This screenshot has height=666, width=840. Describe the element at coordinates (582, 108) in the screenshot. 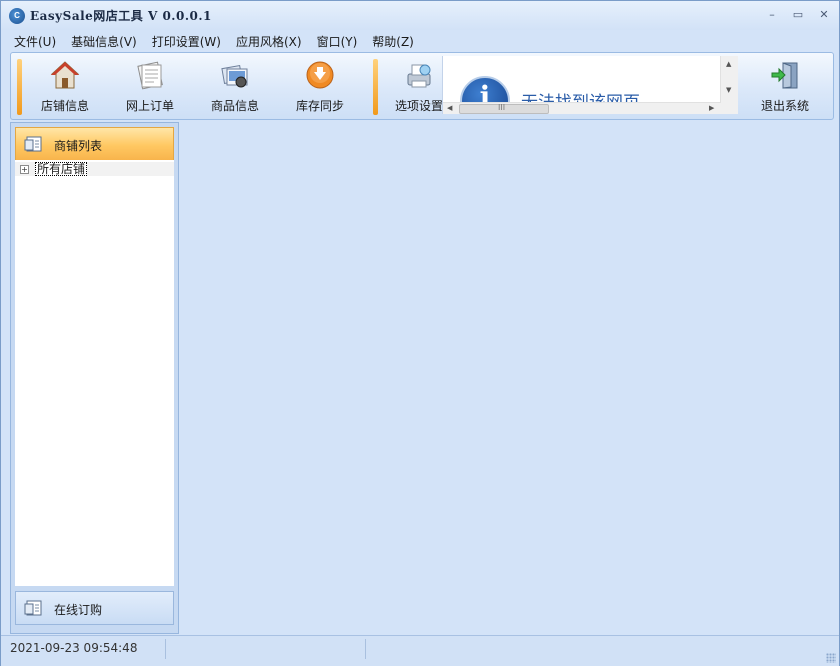

I see `horizontal-scrollbar: ◀ III ▶` at that location.